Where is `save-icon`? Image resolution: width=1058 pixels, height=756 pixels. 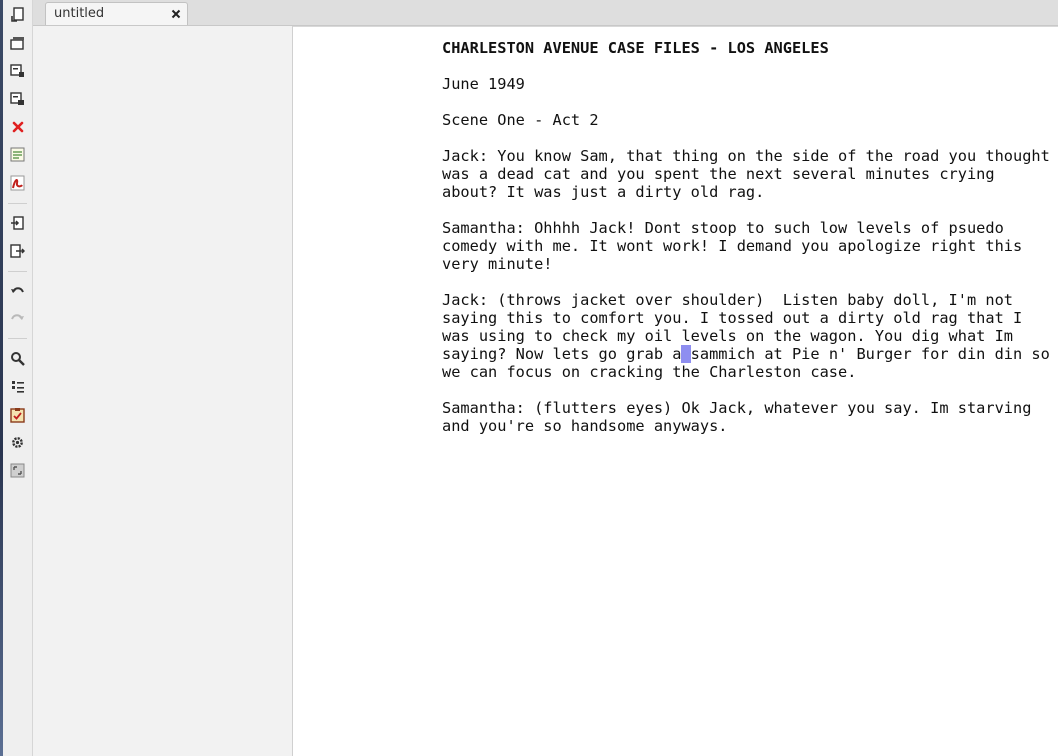 save-icon is located at coordinates (17, 70).